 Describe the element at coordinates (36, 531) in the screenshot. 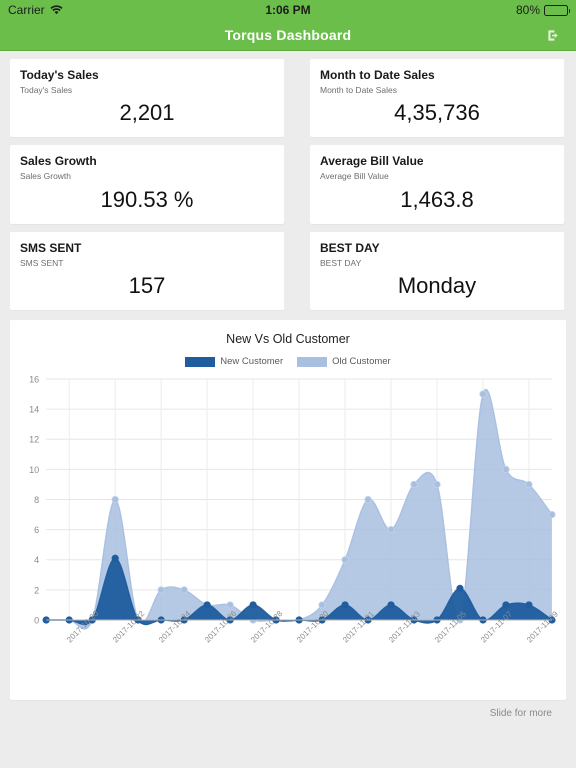

I see `svg-text: 6` at that location.